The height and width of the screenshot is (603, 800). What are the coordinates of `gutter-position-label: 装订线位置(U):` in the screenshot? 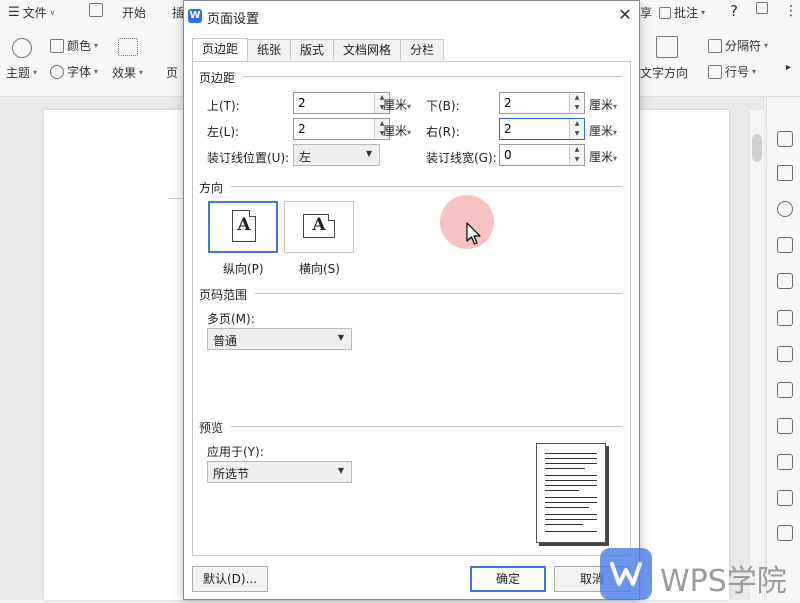 It's located at (248, 158).